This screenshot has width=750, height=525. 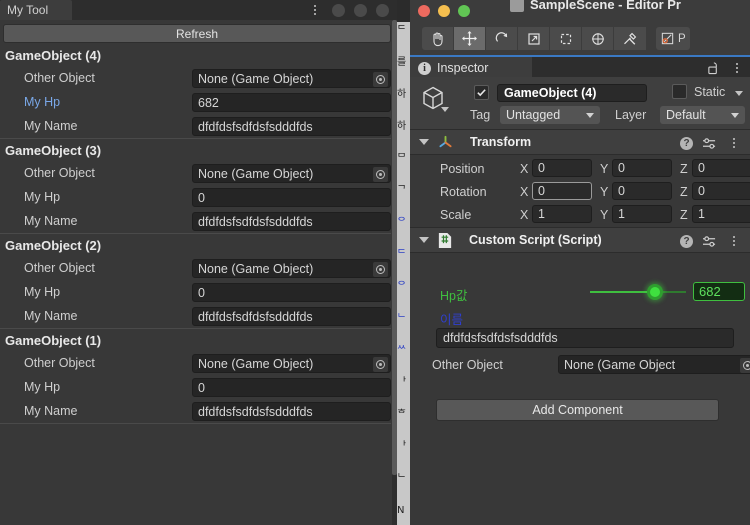 What do you see at coordinates (642, 168) in the screenshot?
I see `transform-position-y-field: 0` at bounding box center [642, 168].